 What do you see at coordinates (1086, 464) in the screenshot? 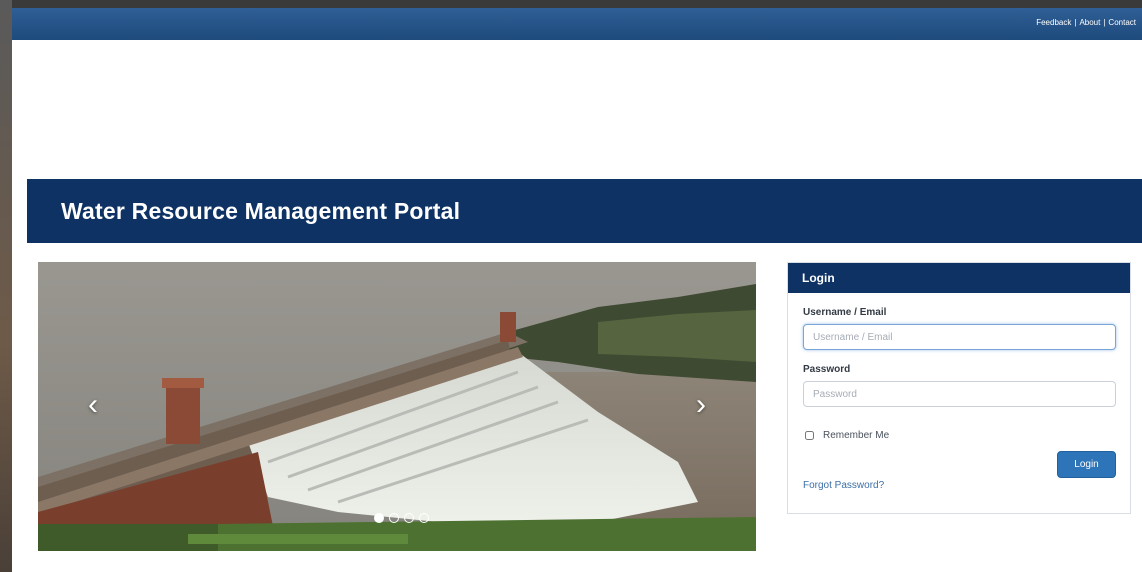
I see `login-button: Login` at bounding box center [1086, 464].